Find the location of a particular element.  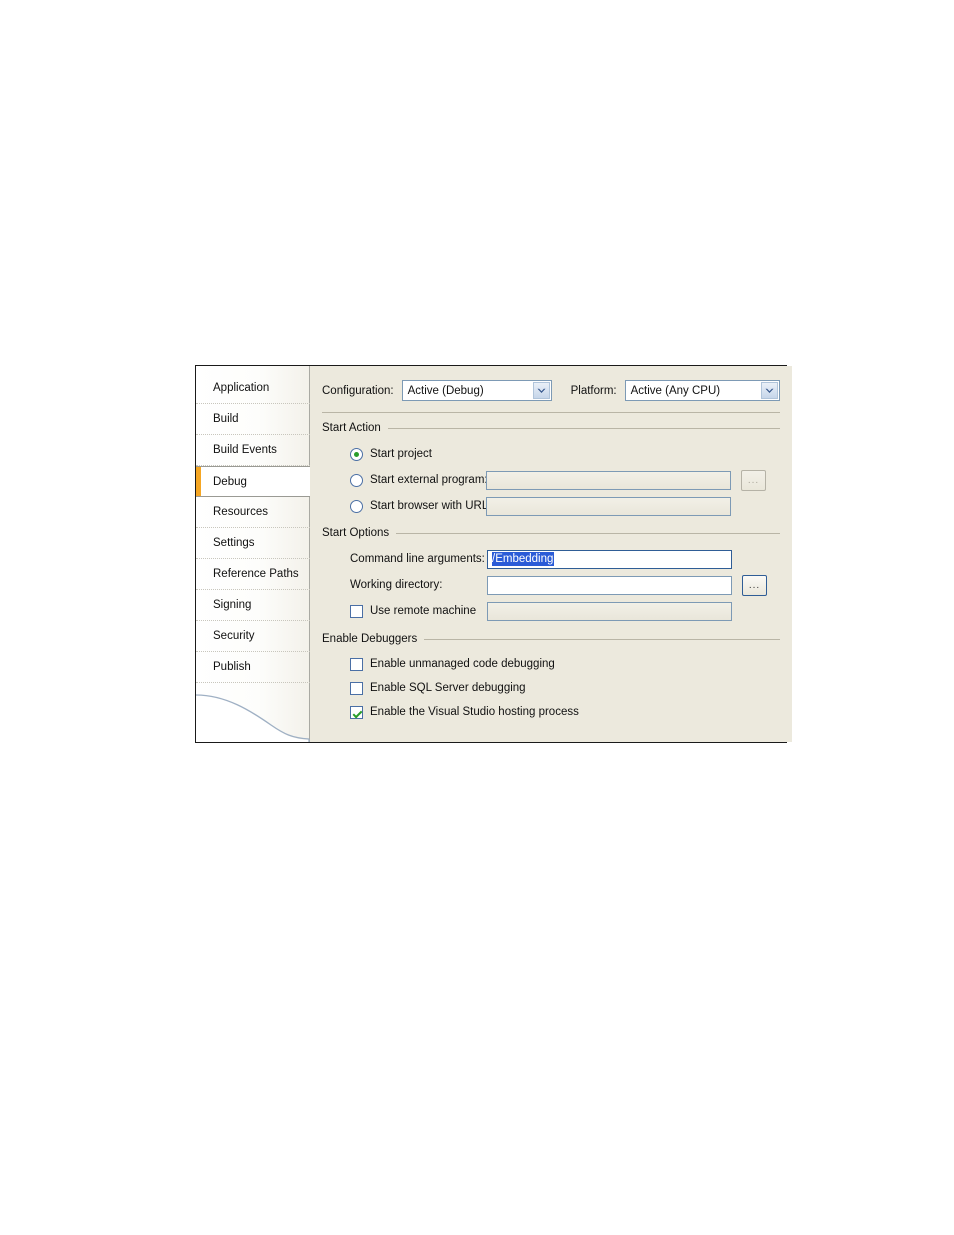

working-directory-label: Working directory: is located at coordinates (396, 585).